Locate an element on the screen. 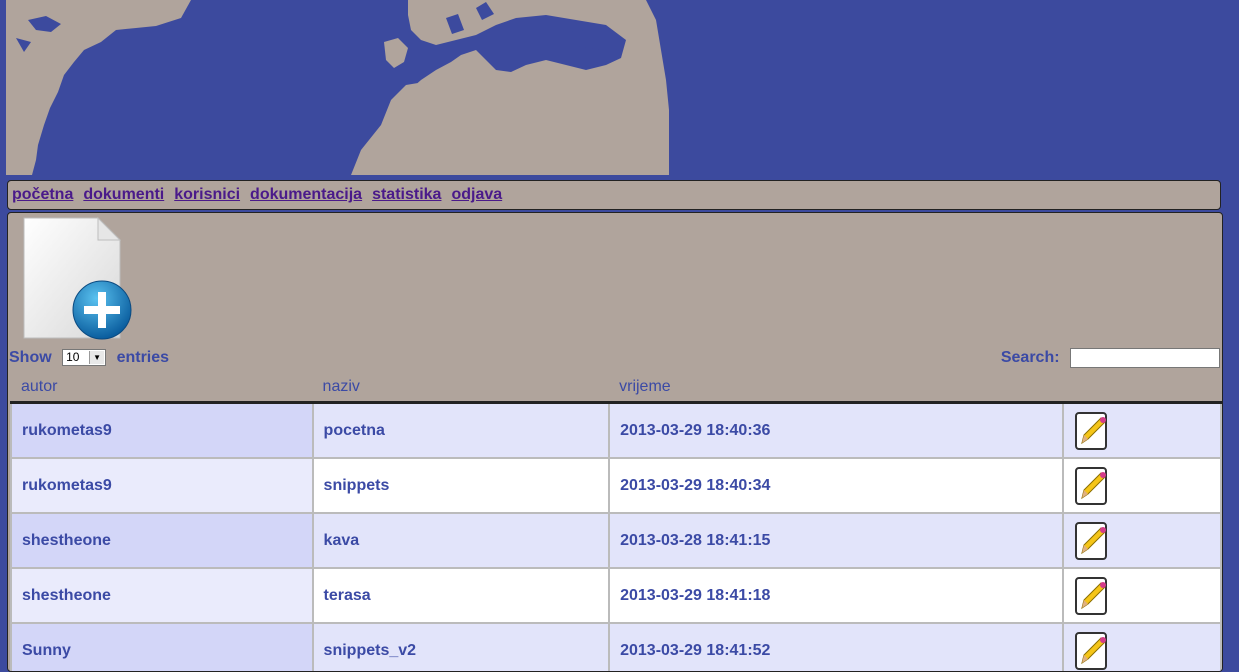  cell-naziv: pocetna is located at coordinates (461, 430).